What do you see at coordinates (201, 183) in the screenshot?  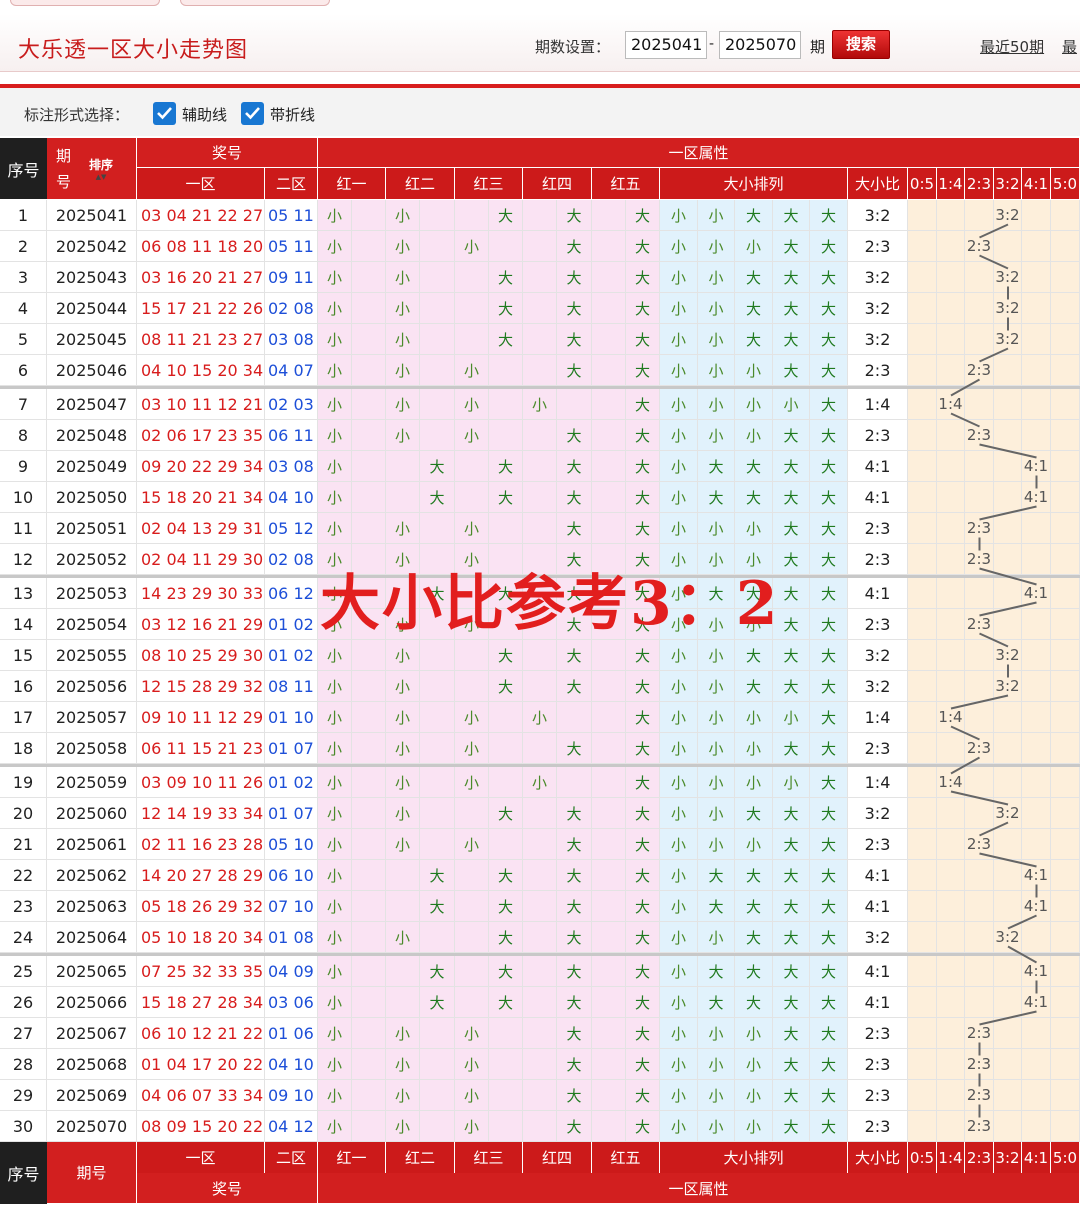 I see `col-zone1-header: 一区` at bounding box center [201, 183].